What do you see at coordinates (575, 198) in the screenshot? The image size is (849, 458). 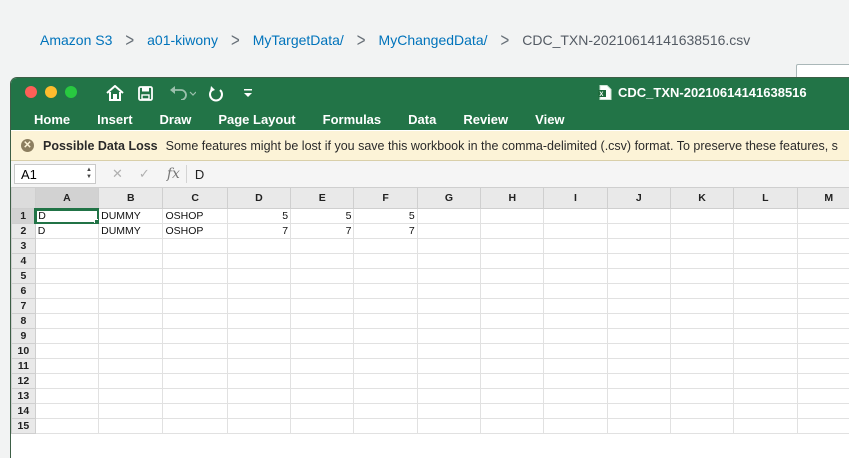 I see `column-header-i: I` at bounding box center [575, 198].